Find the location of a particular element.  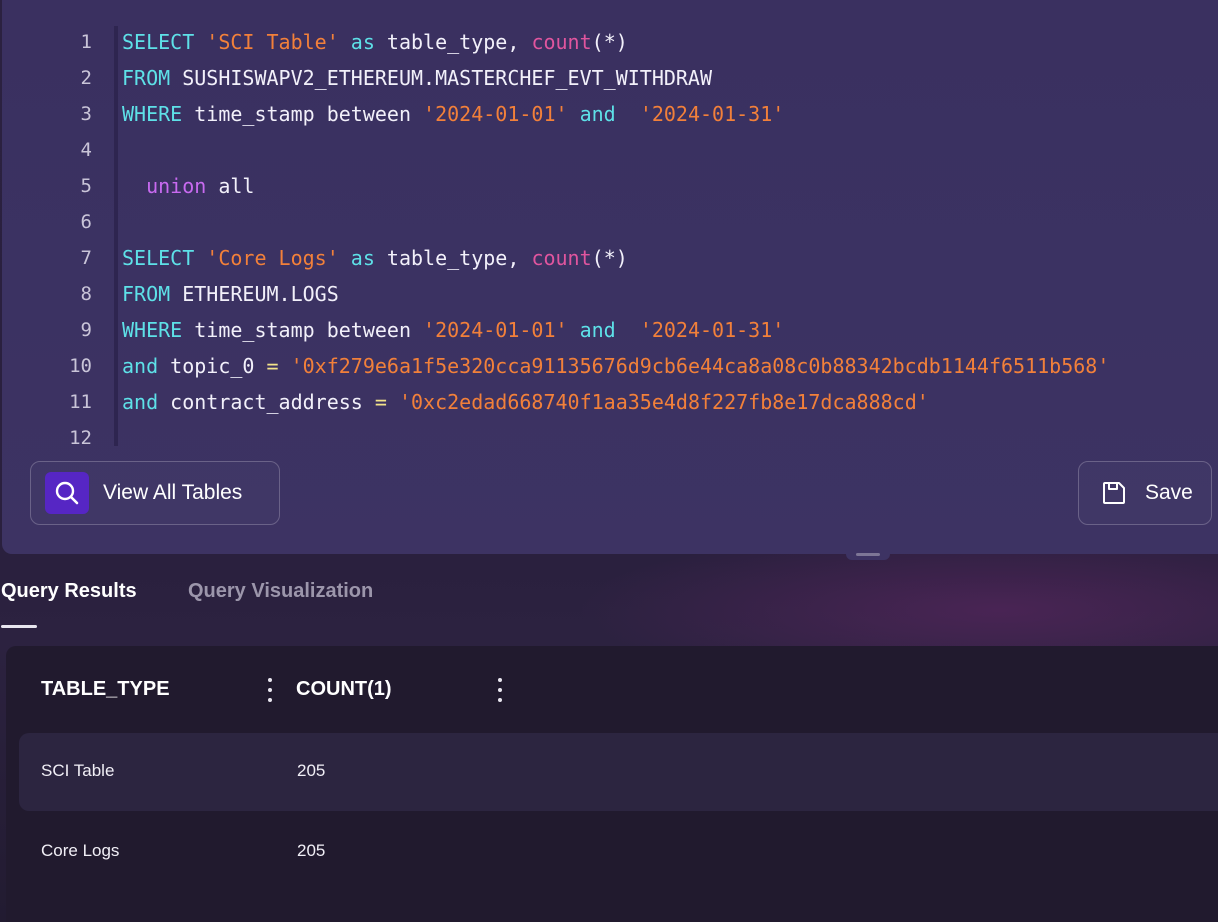

code-token: 'Core Logs' is located at coordinates (272, 258).